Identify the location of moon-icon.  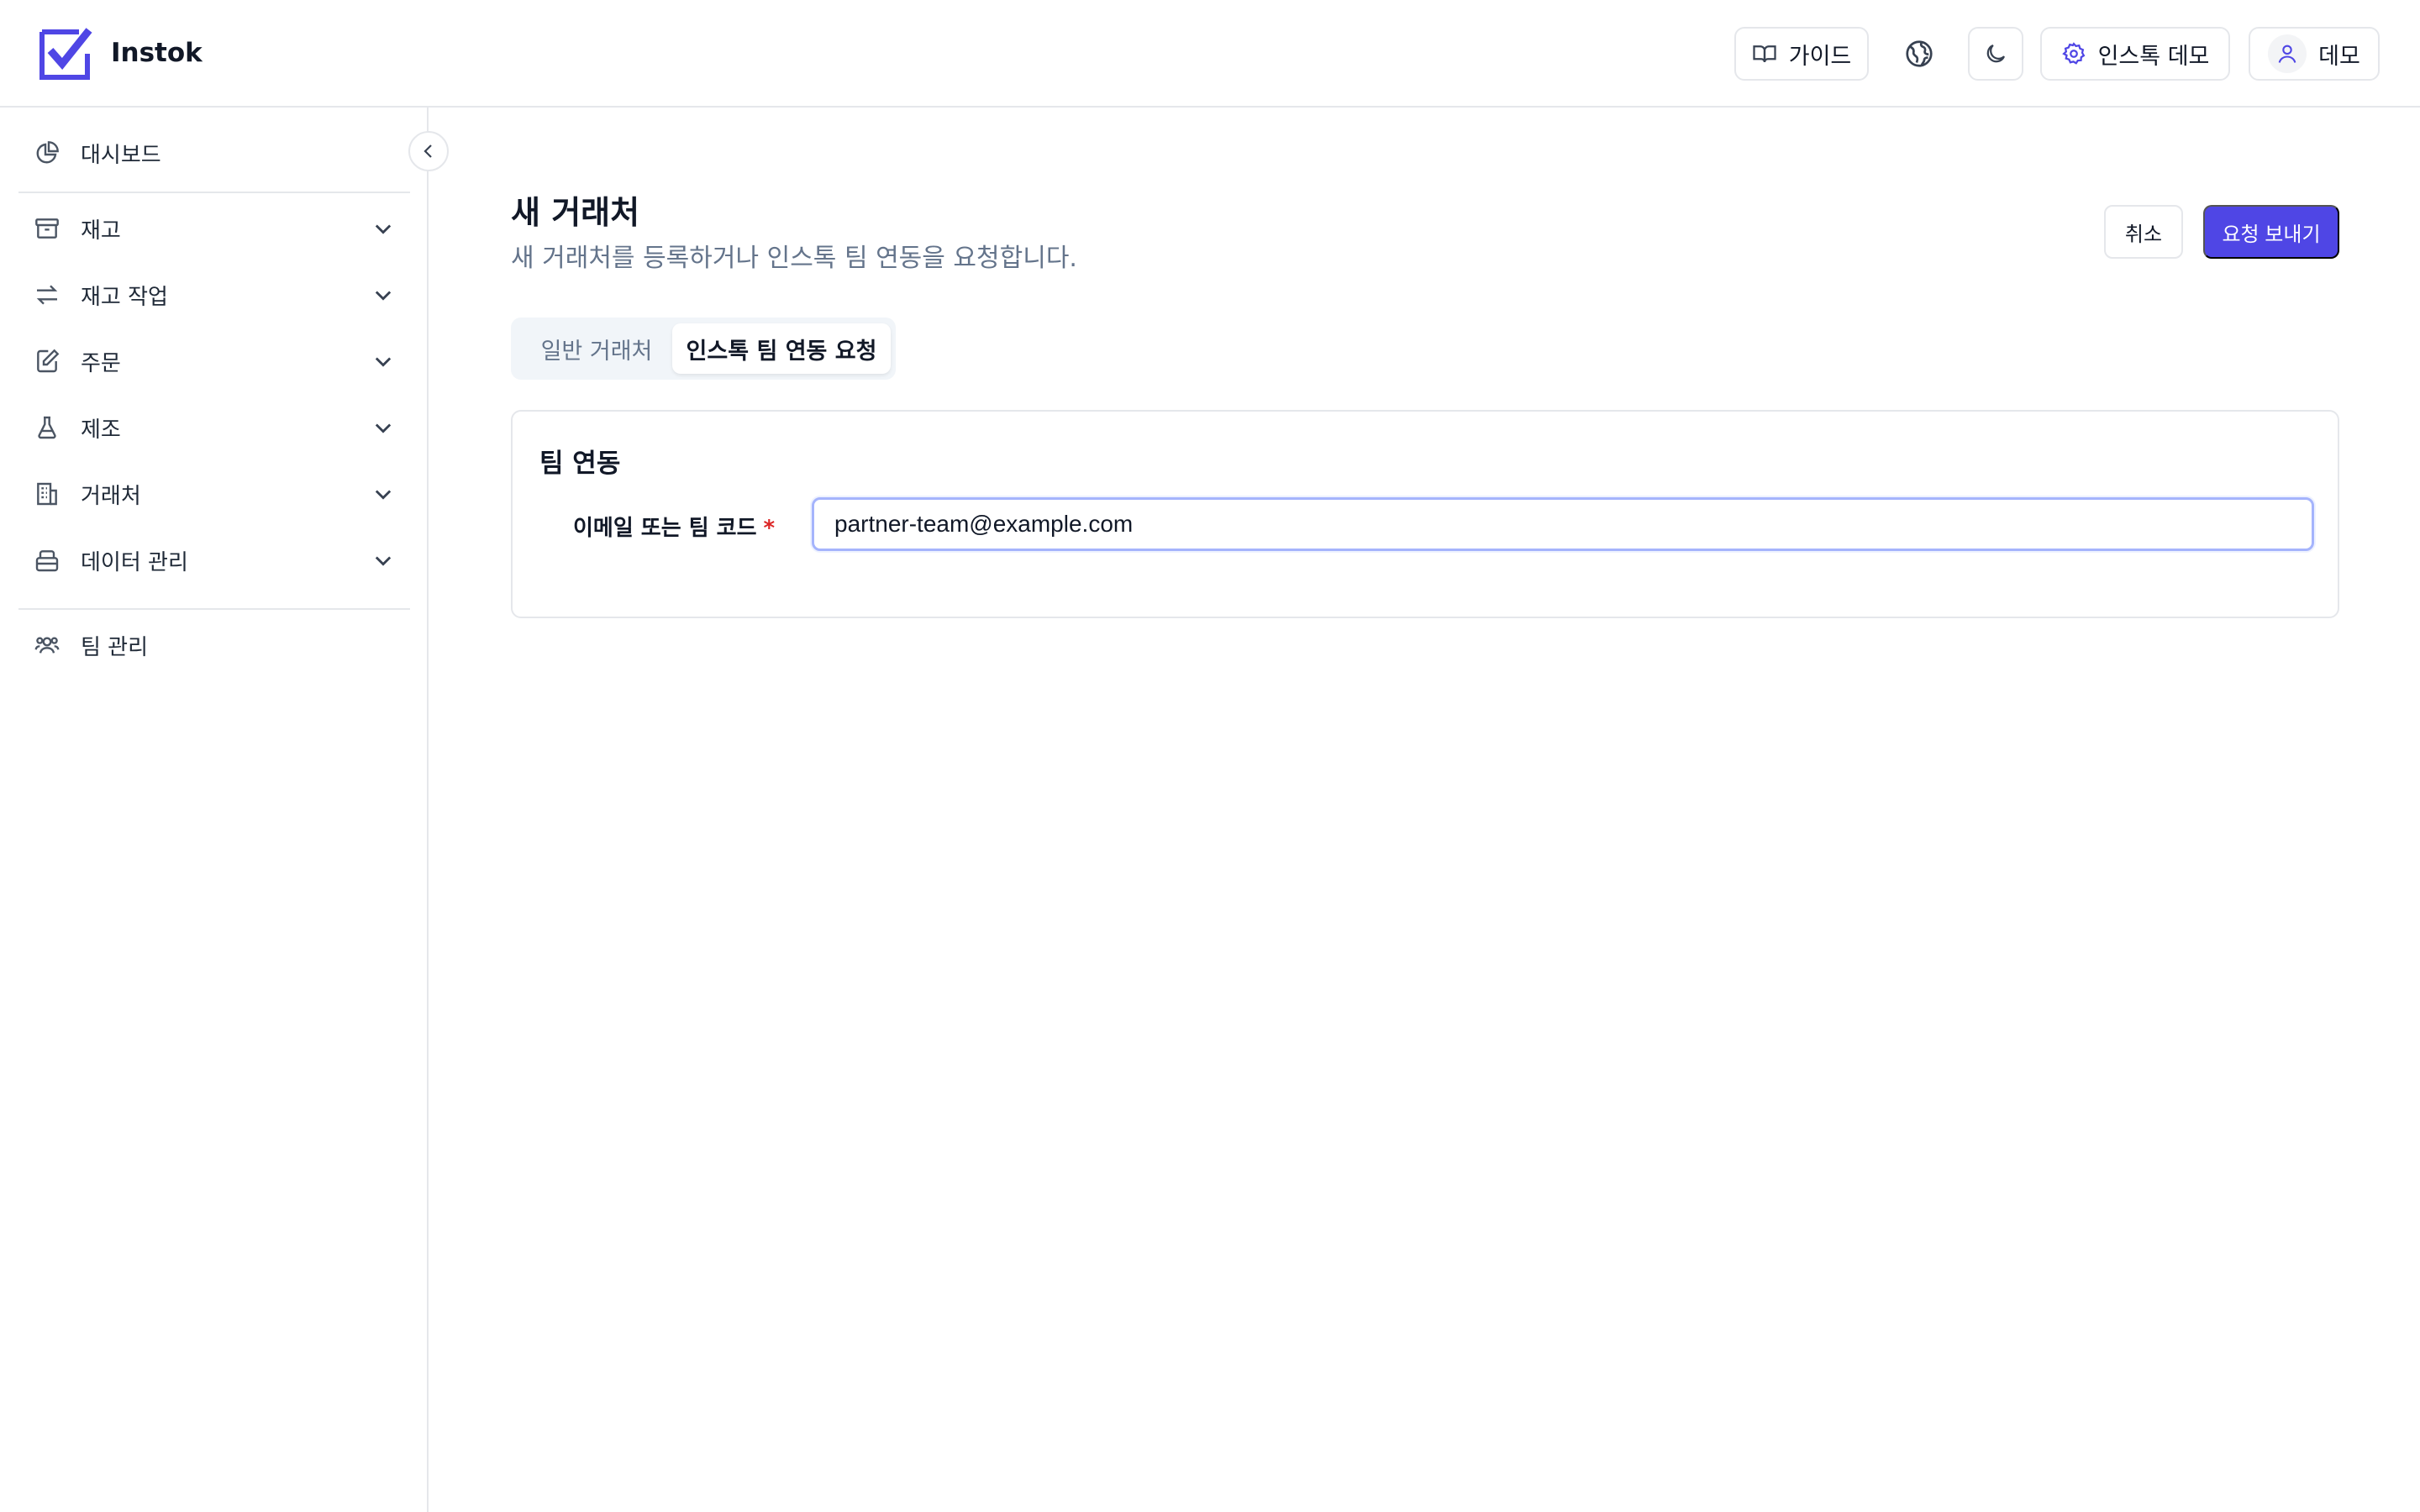
(1996, 53).